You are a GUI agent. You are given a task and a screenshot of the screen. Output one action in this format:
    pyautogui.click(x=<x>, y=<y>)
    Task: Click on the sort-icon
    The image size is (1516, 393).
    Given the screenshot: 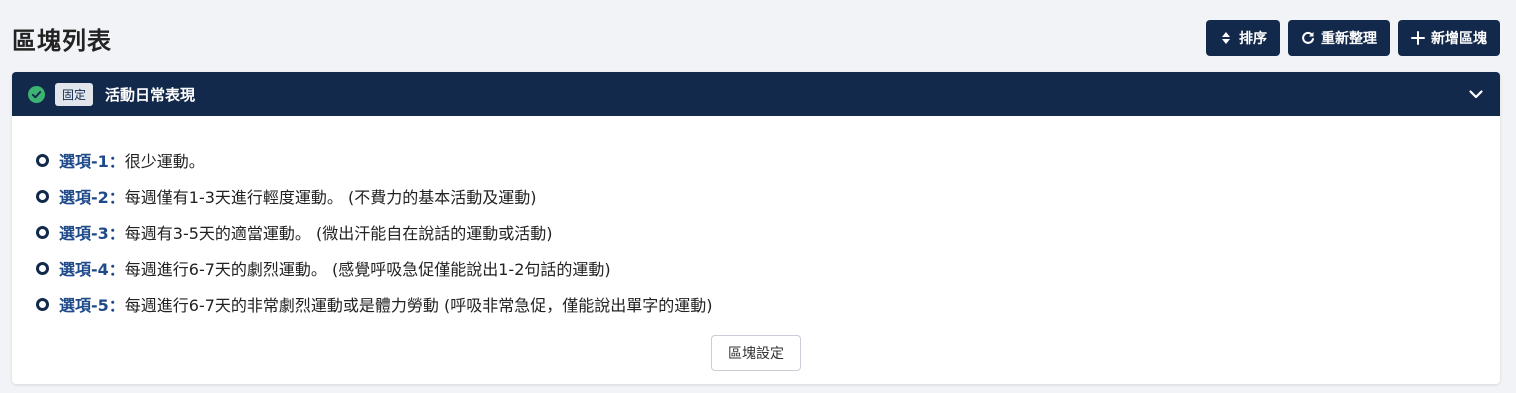 What is the action you would take?
    pyautogui.click(x=1226, y=38)
    